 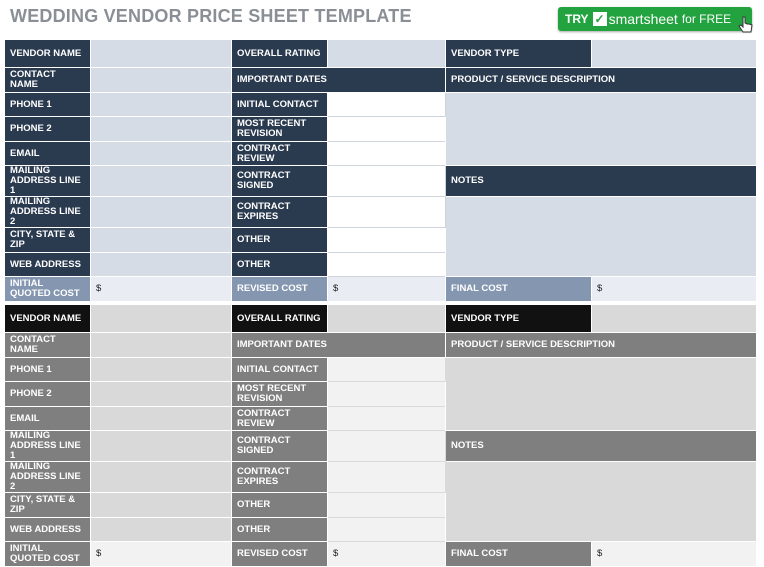 I want to click on contract-expires-label: CONTRACT EXPIRES, so click(x=279, y=477).